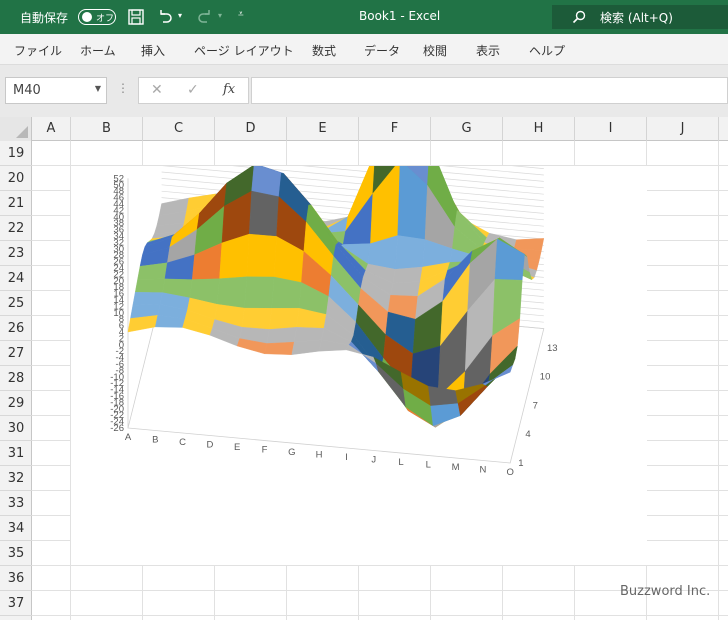  Describe the element at coordinates (382, 50) in the screenshot. I see `tab-data: データ` at that location.